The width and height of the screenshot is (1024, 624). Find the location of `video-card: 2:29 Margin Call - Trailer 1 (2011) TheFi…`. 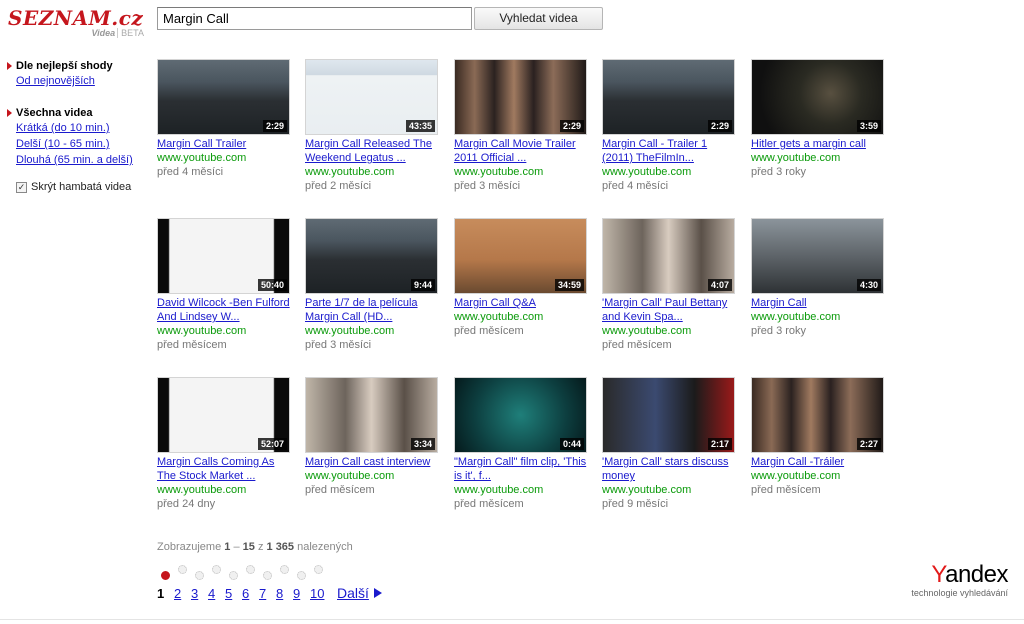

video-card: 2:29 Margin Call - Trailer 1 (2011) TheFi… is located at coordinates (668, 126).